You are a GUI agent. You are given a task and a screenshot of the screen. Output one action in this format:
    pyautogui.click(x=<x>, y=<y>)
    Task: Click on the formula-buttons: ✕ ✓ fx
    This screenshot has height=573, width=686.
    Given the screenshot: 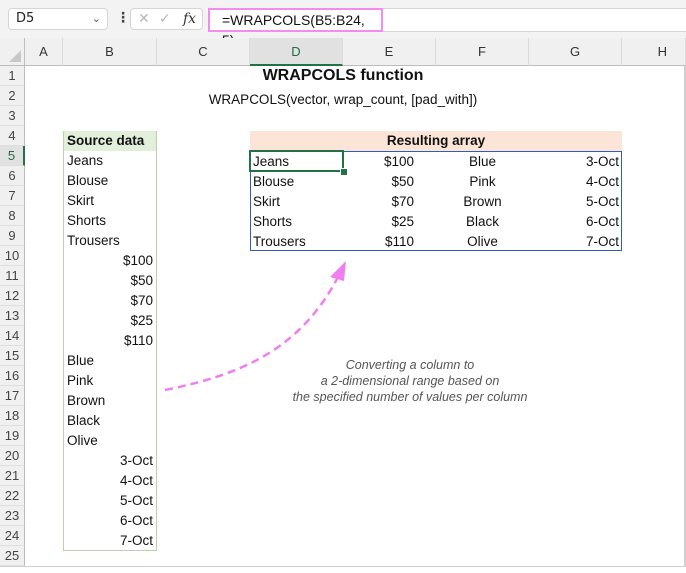 What is the action you would take?
    pyautogui.click(x=166, y=19)
    